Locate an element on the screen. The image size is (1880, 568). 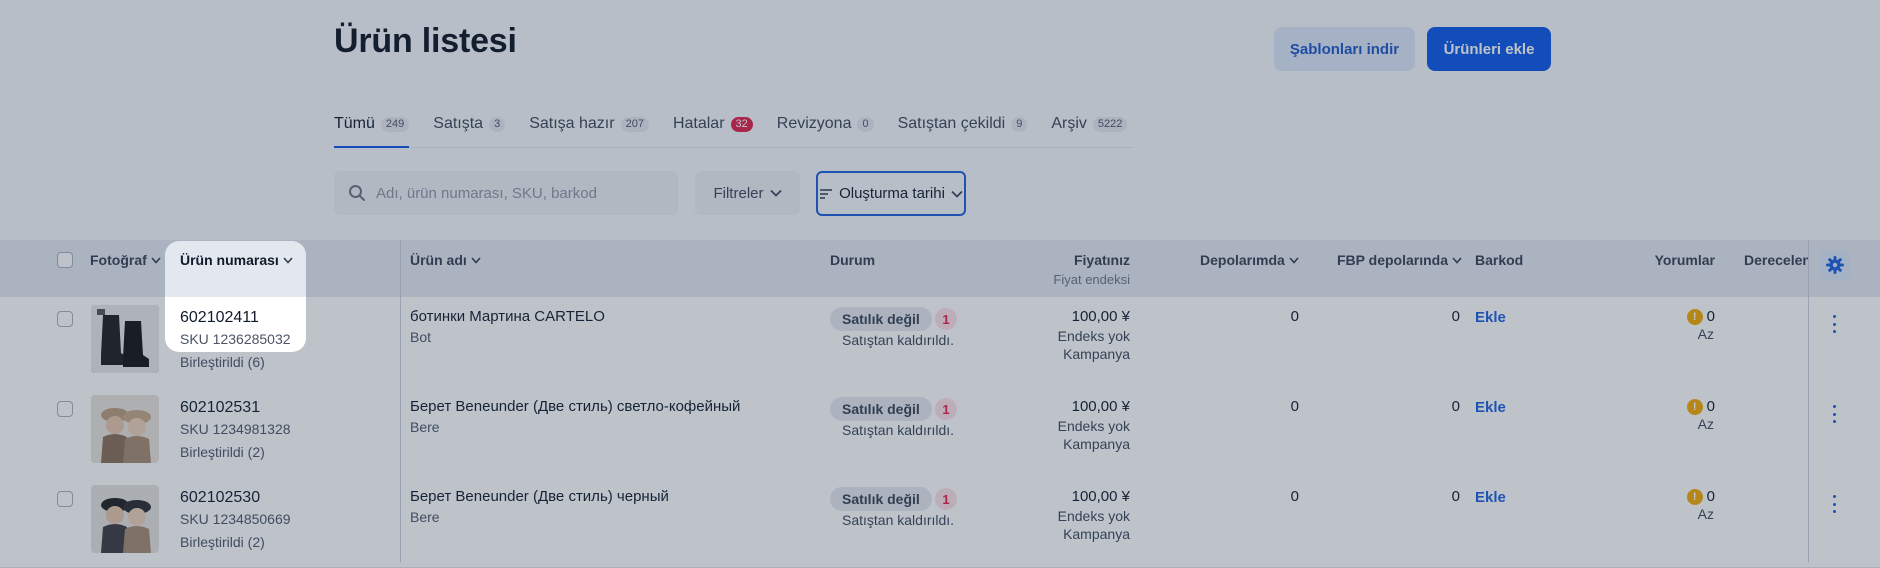
tab-on-sale: Satışta 3 is located at coordinates (469, 130).